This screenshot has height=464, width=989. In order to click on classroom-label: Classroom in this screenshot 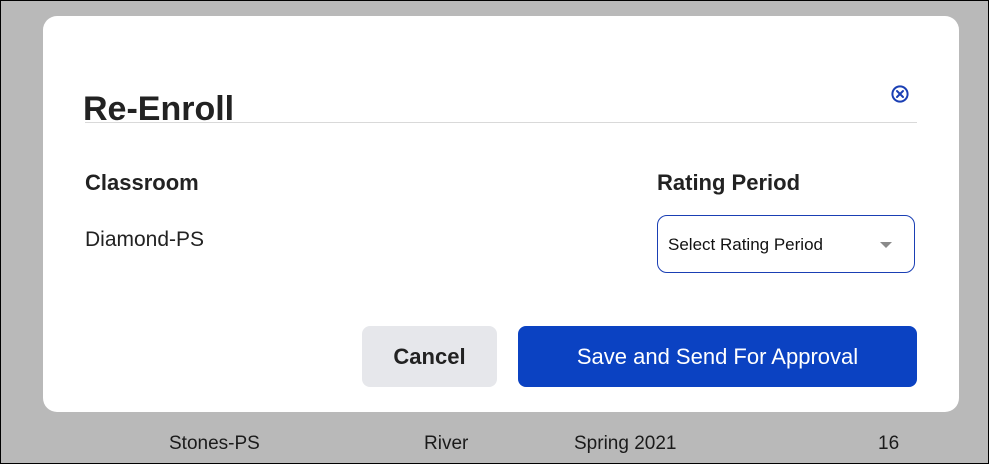, I will do `click(142, 182)`.